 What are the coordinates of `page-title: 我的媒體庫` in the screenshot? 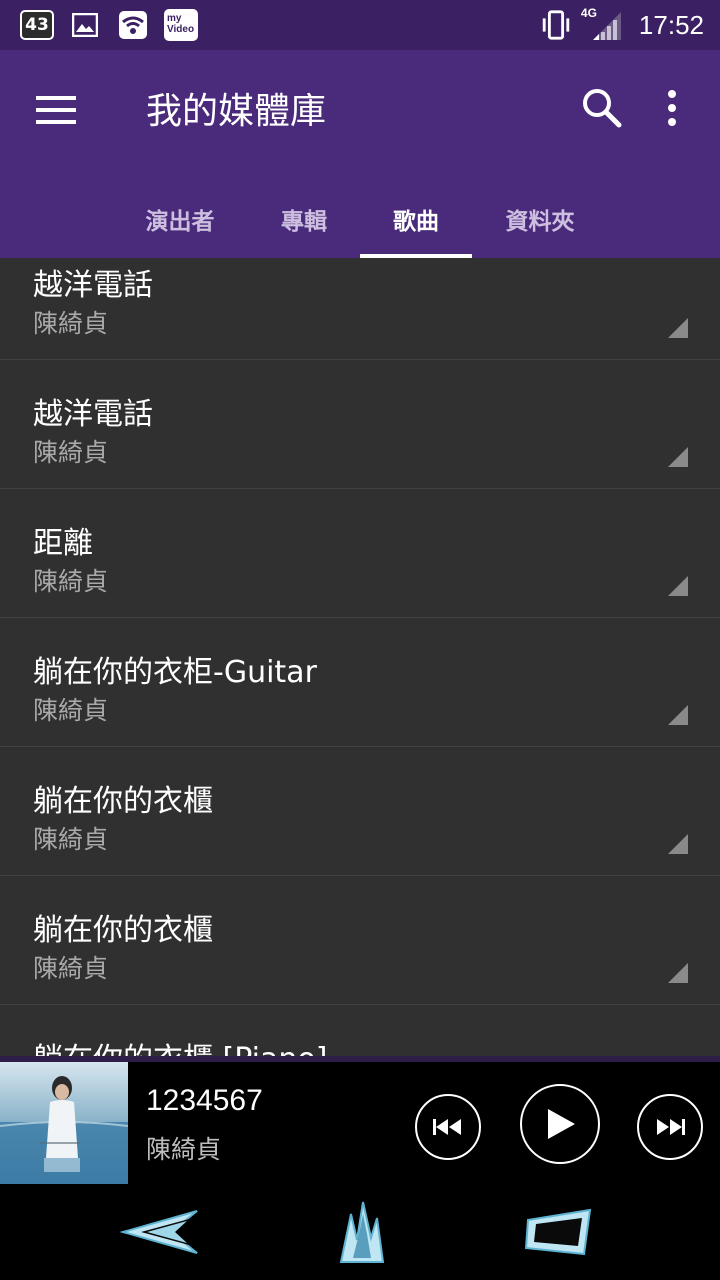 It's located at (236, 111).